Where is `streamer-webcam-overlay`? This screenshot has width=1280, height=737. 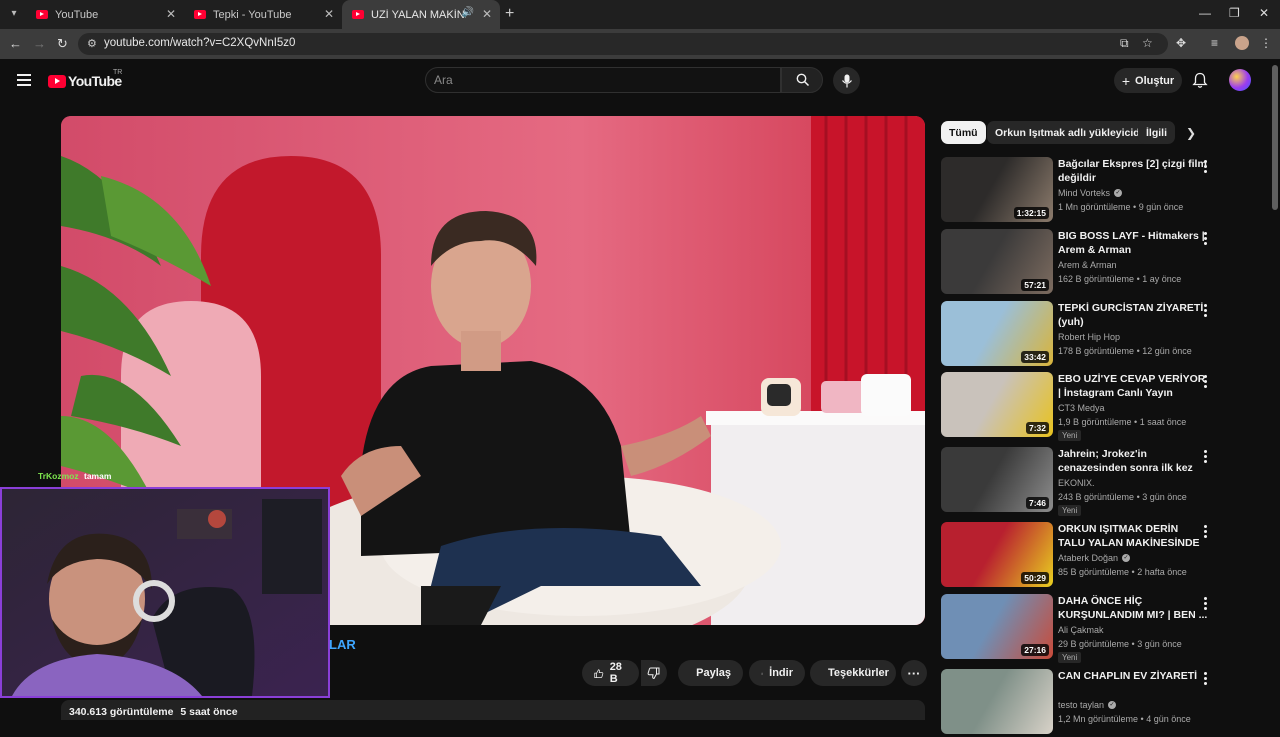 streamer-webcam-overlay is located at coordinates (165, 592).